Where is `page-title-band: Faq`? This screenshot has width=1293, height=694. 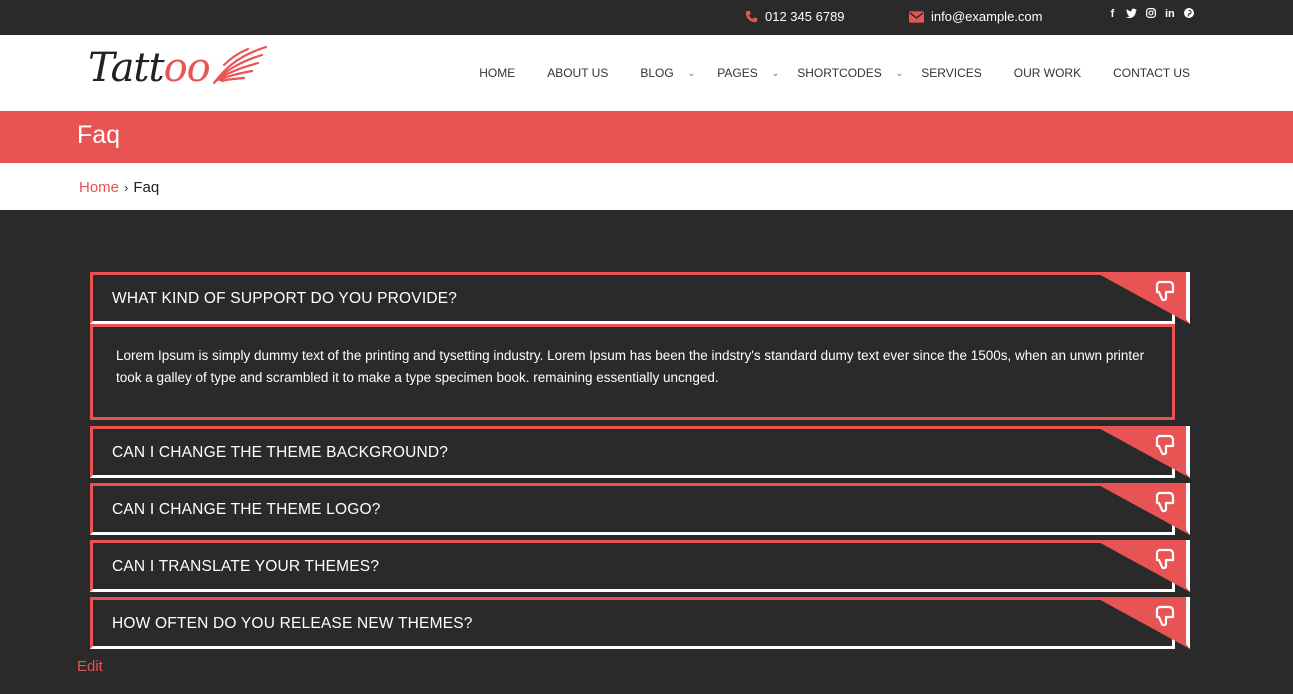 page-title-band: Faq is located at coordinates (646, 137).